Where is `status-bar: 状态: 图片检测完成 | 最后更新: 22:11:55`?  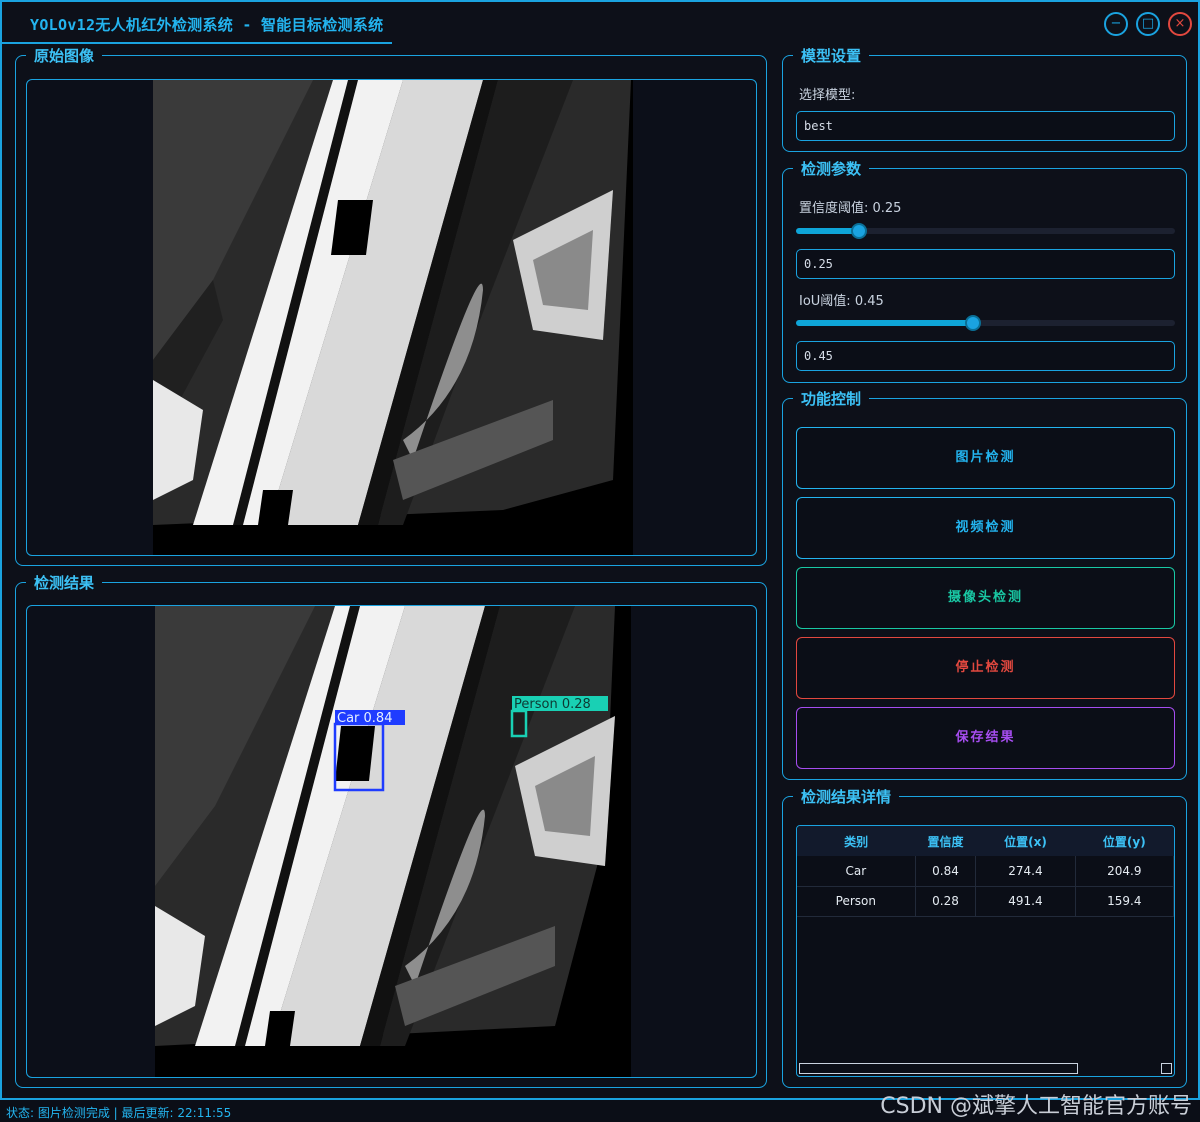 status-bar: 状态: 图片检测完成 | 最后更新: 22:11:55 is located at coordinates (119, 1113).